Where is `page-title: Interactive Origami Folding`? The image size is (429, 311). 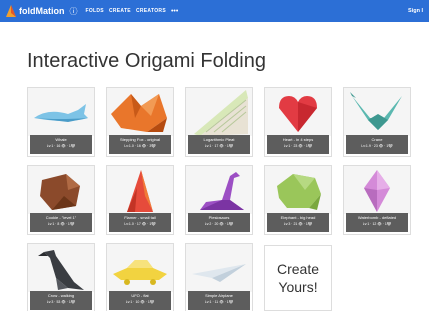 page-title: Interactive Origami Folding is located at coordinates (146, 61).